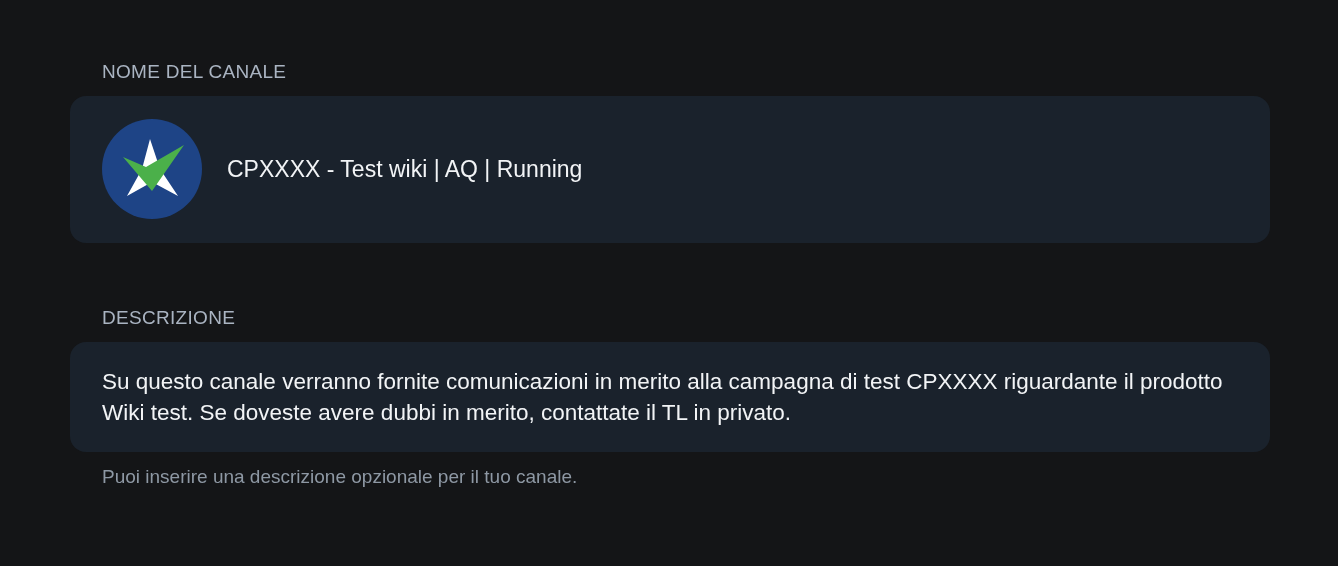 The height and width of the screenshot is (566, 1338). I want to click on section-label: NOME DEL CANALE, so click(194, 72).